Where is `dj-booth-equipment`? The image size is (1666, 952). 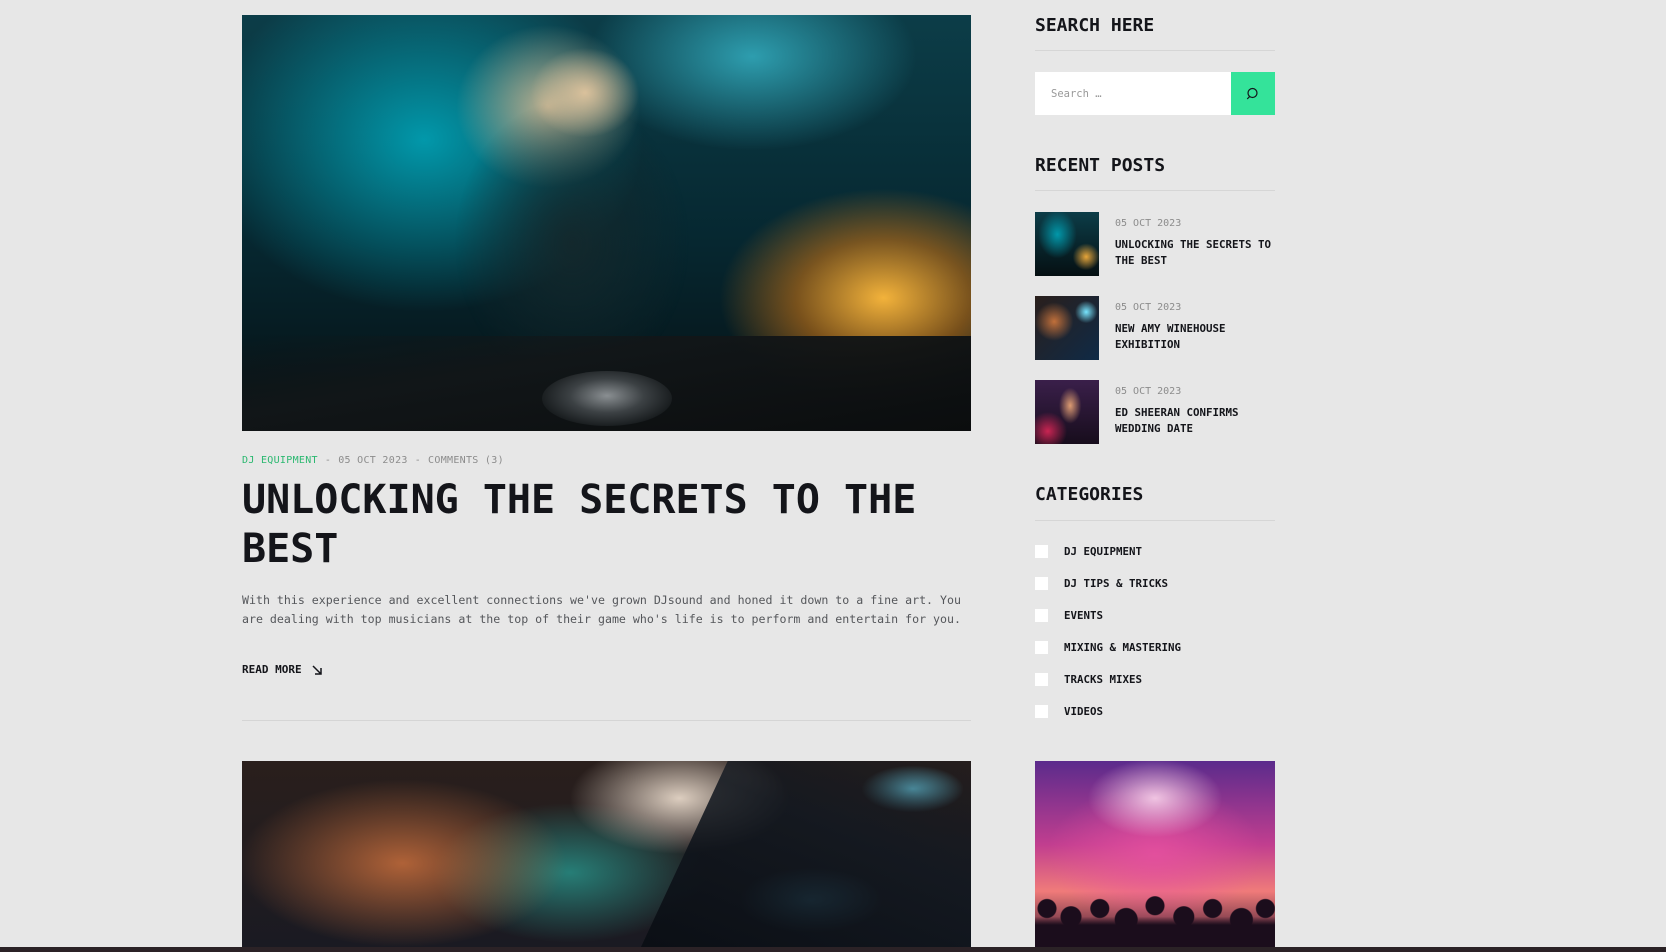 dj-booth-equipment is located at coordinates (806, 854).